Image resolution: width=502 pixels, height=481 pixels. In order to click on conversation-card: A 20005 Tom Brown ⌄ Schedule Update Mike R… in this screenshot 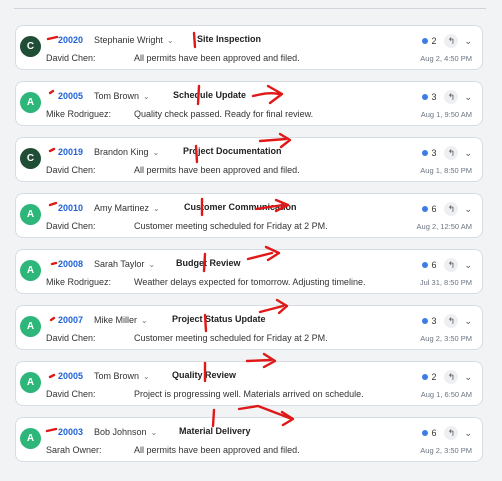, I will do `click(249, 103)`.